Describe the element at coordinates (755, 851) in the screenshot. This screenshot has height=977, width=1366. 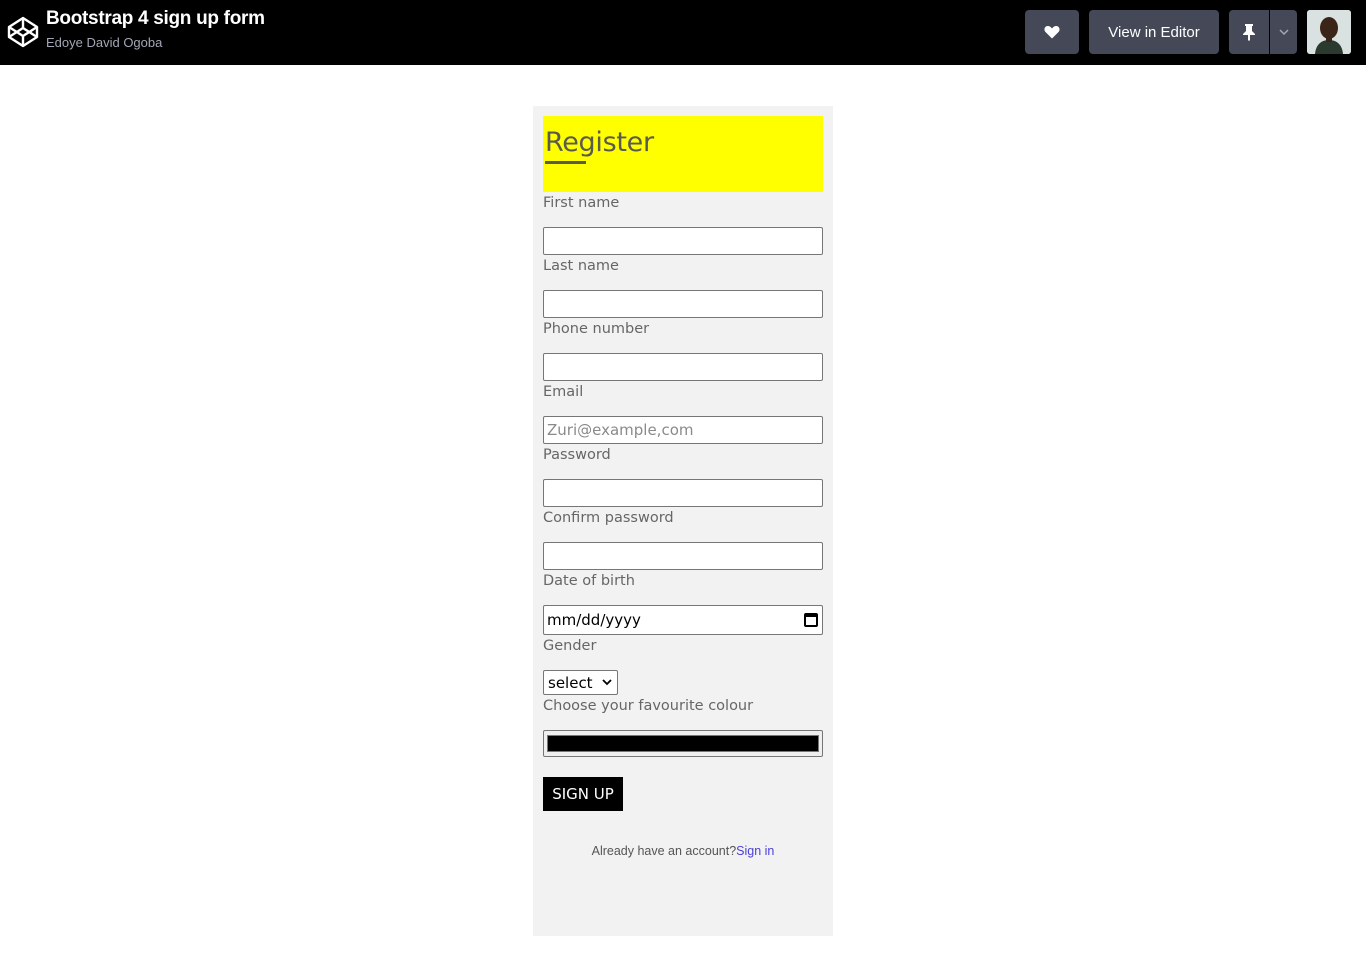
I see `sign-in-link: Sign in` at that location.